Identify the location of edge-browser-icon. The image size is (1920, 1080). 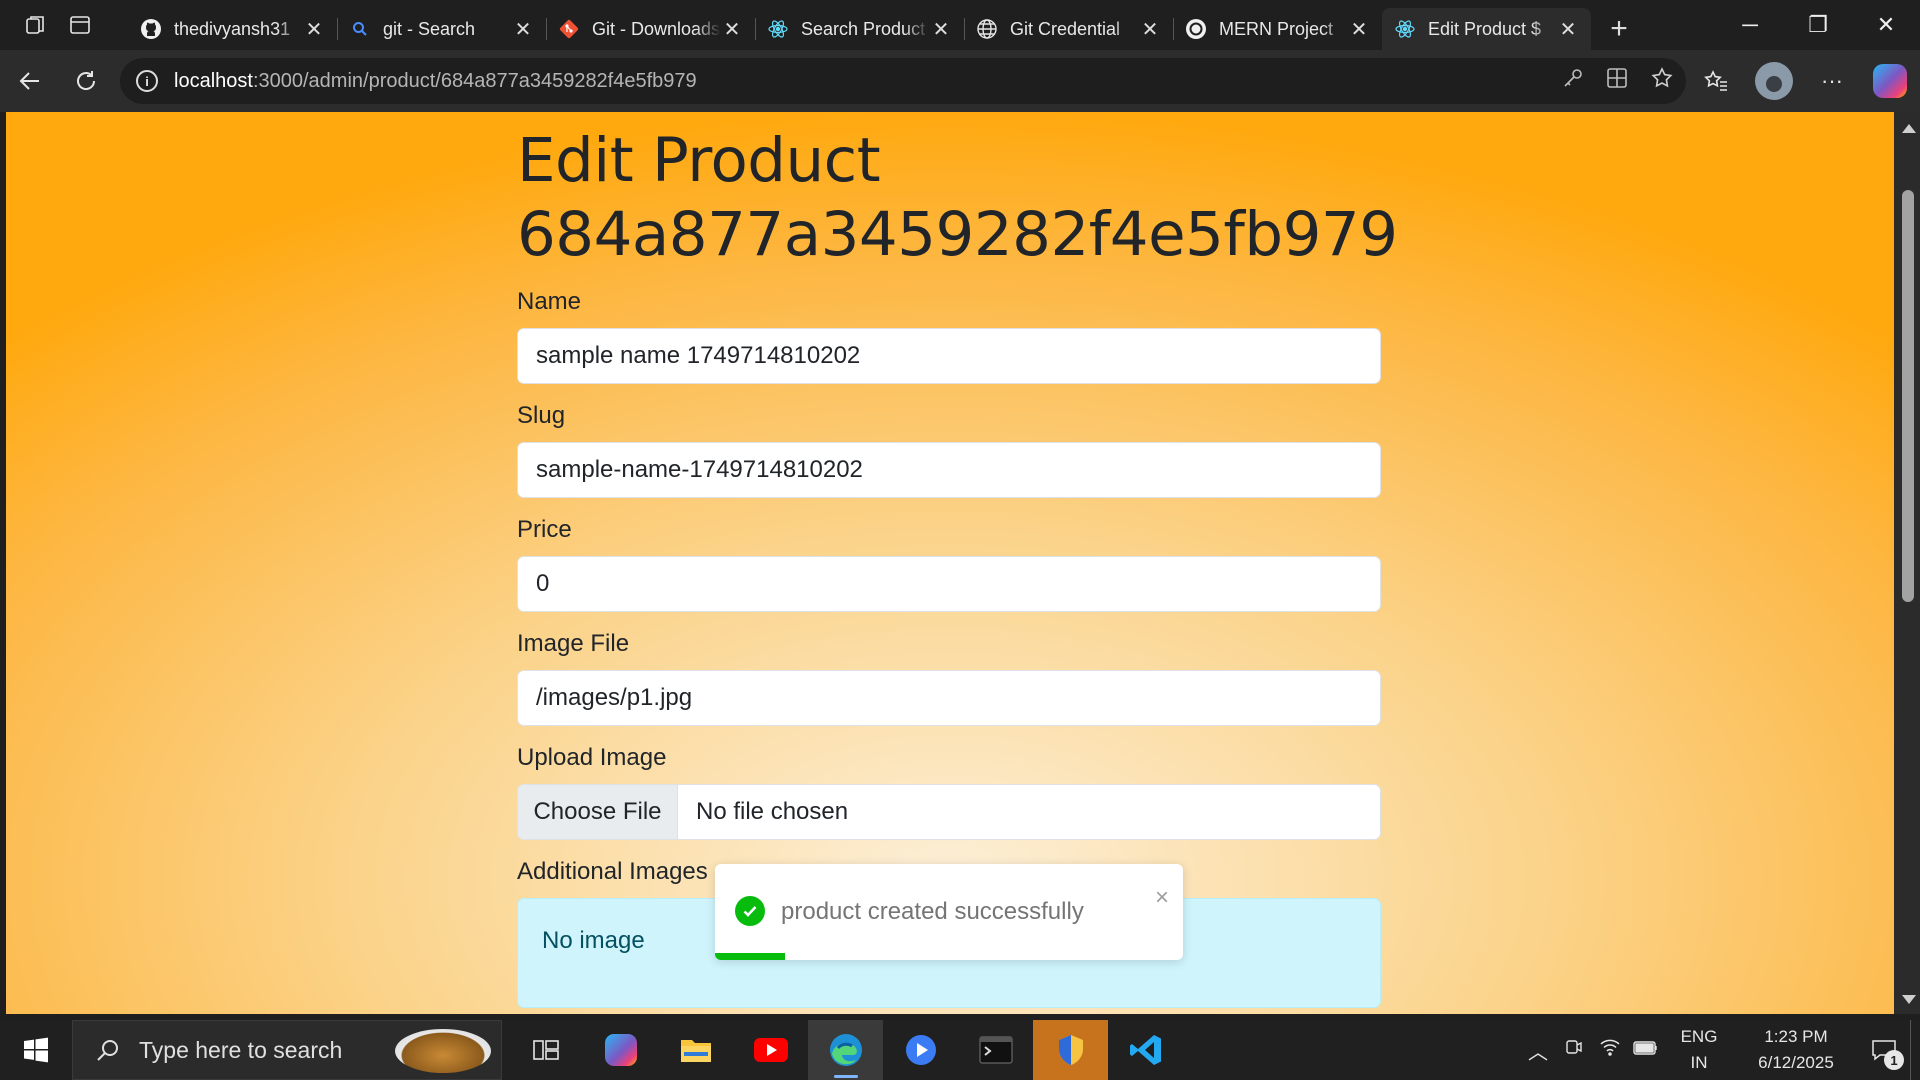
(845, 1050).